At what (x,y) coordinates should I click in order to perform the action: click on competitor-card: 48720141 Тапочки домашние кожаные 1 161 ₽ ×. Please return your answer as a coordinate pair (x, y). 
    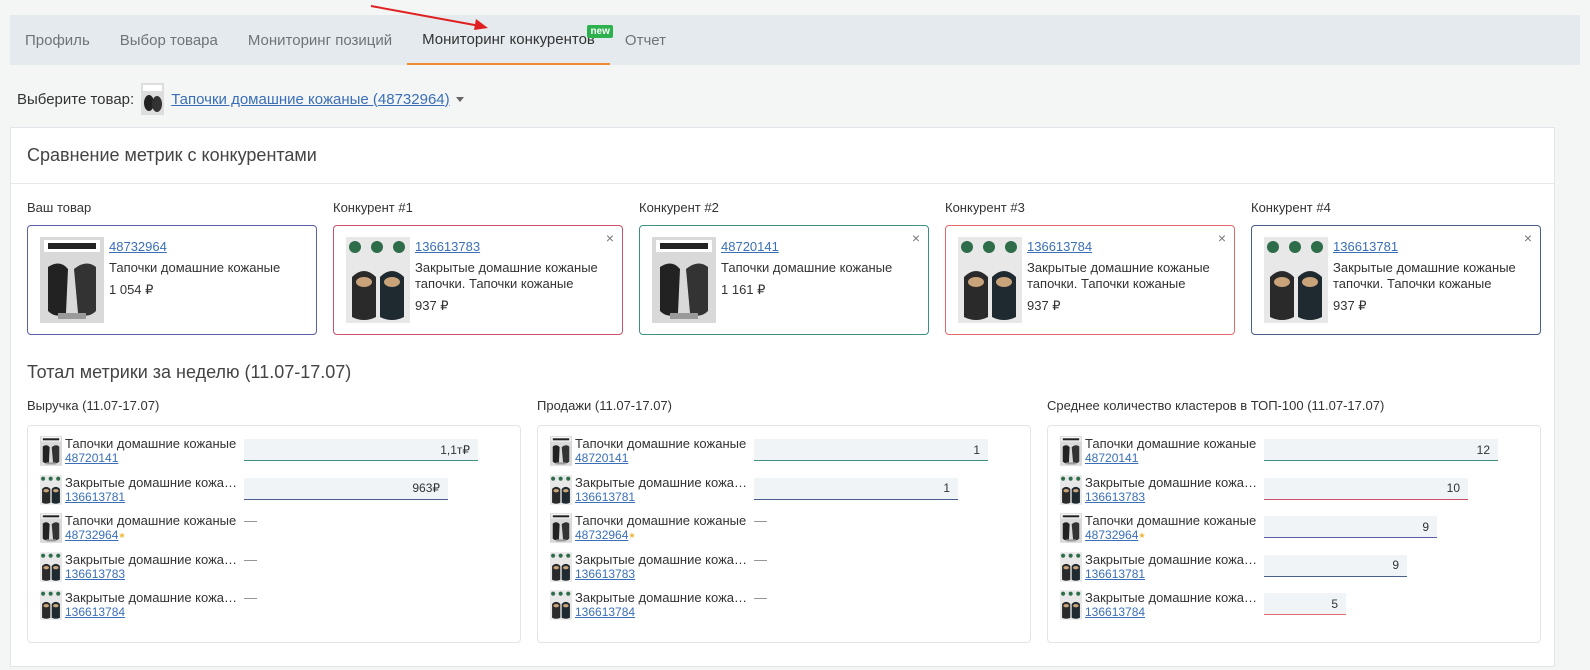
    Looking at the image, I should click on (784, 280).